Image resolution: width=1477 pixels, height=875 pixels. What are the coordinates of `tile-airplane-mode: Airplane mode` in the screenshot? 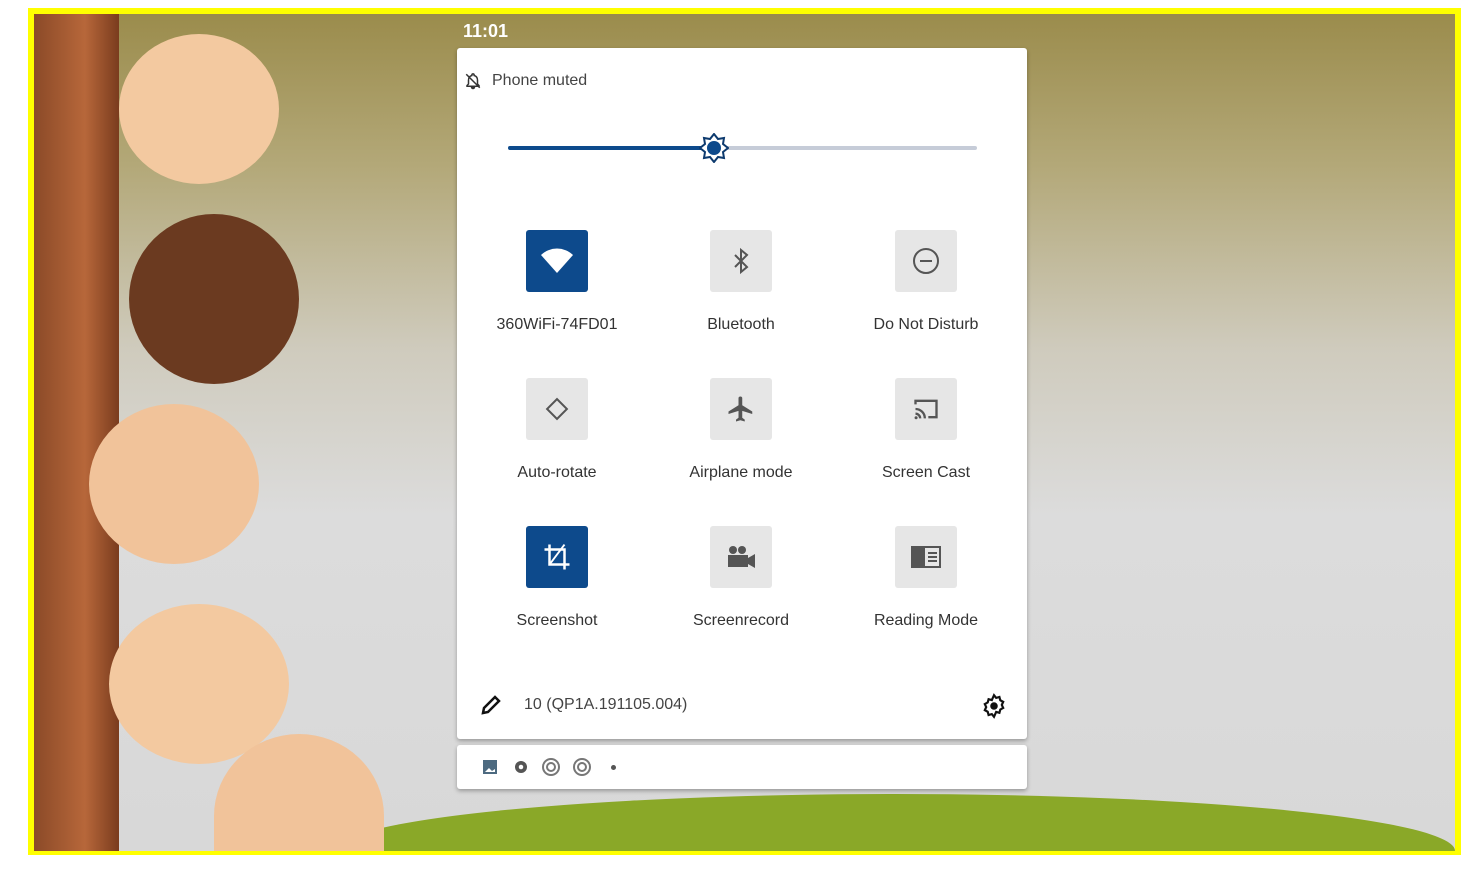 It's located at (741, 430).